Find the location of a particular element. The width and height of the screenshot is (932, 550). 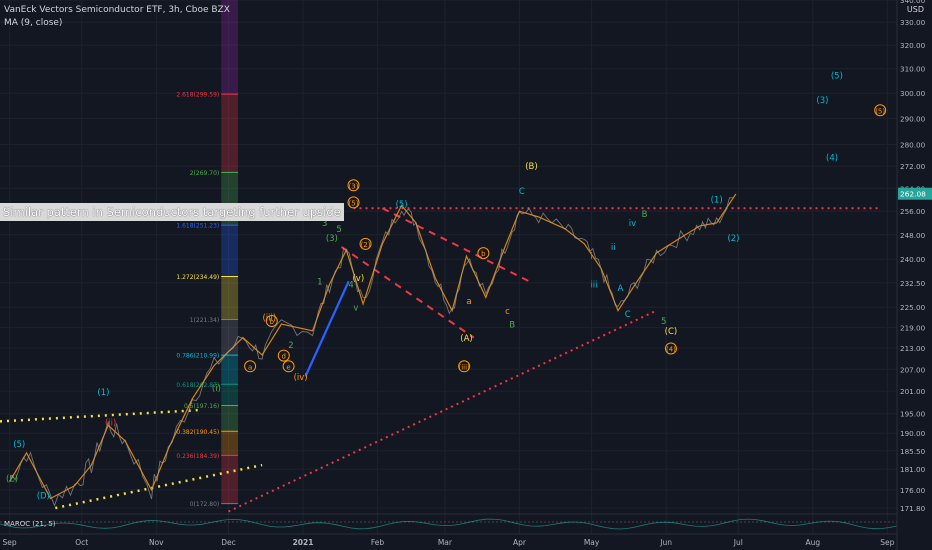

wave-label: (v) is located at coordinates (358, 279).